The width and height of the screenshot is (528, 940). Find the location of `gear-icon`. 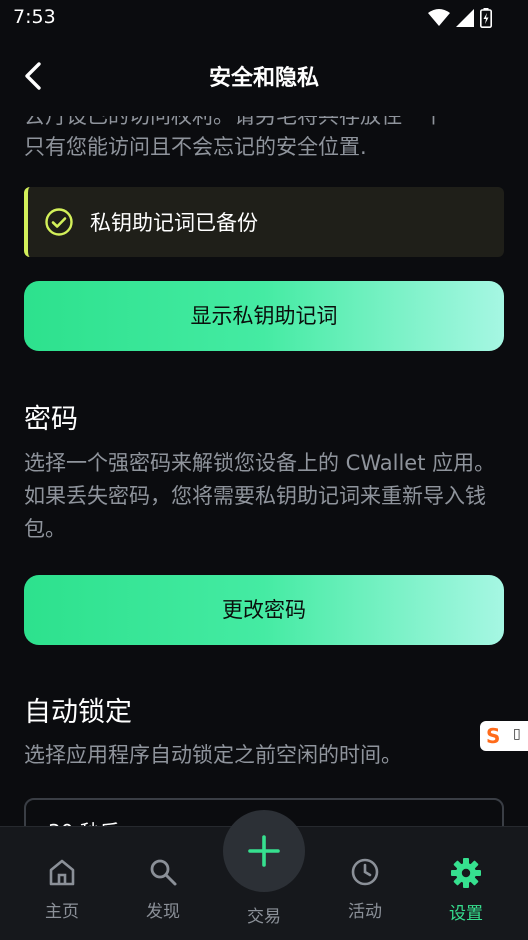

gear-icon is located at coordinates (466, 873).